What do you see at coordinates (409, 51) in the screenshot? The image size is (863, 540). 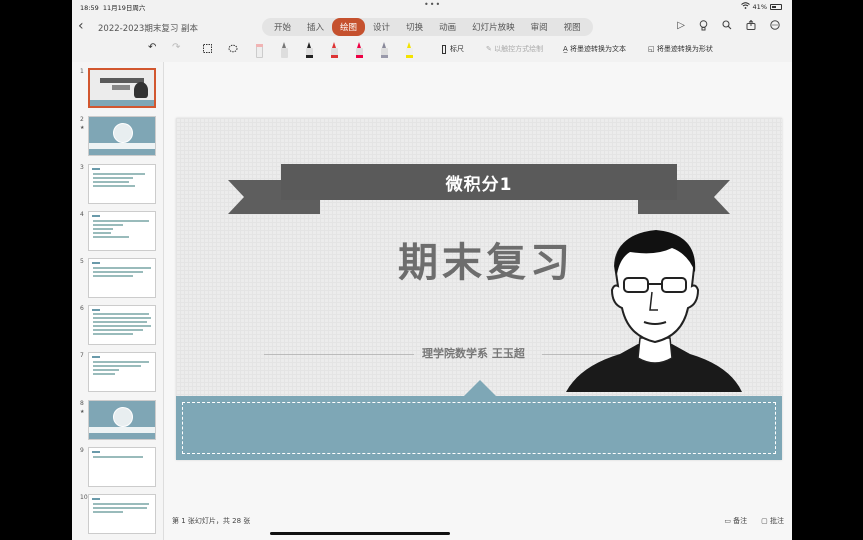 I see `highlighter-yellow-icon` at bounding box center [409, 51].